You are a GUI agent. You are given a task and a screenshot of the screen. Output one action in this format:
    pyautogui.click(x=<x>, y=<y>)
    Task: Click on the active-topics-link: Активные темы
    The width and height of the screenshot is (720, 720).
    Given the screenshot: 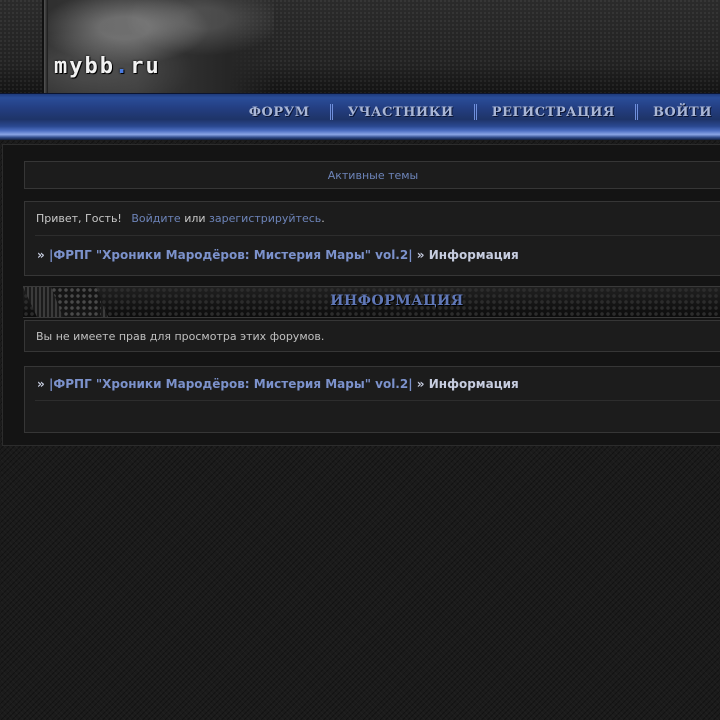 What is the action you would take?
    pyautogui.click(x=372, y=175)
    